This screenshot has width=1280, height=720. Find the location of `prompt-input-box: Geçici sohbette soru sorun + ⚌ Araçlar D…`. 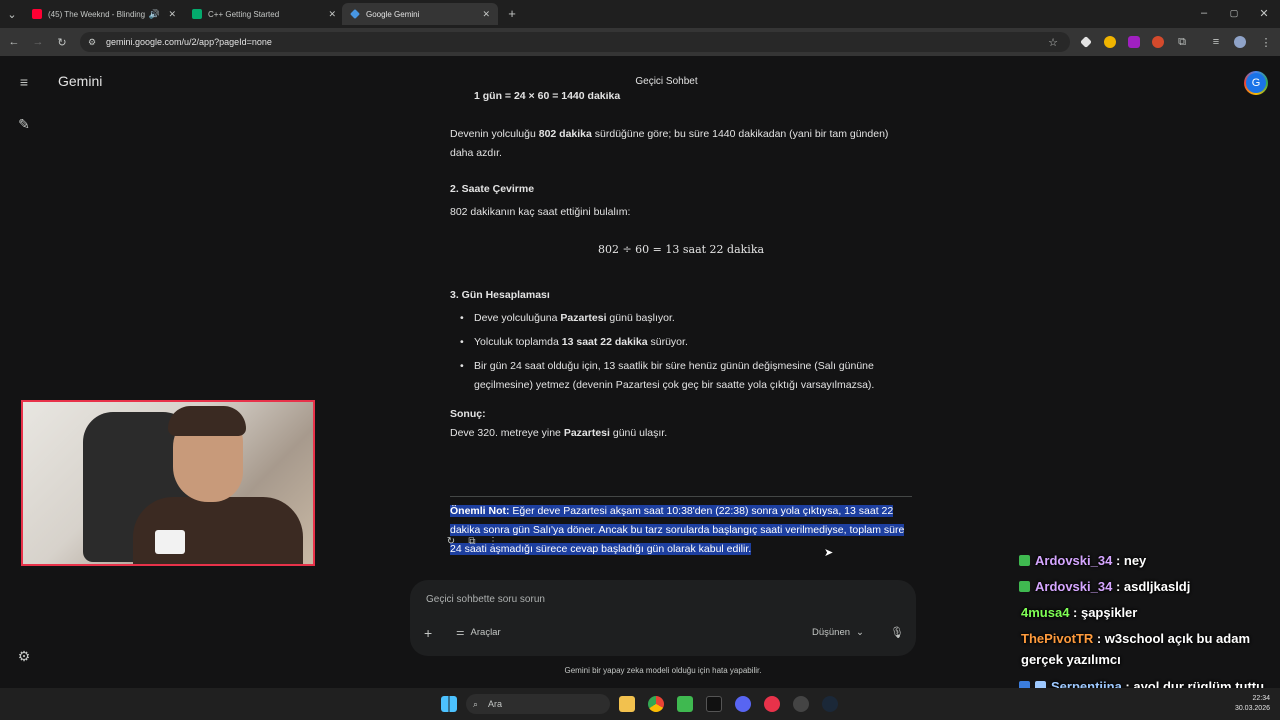

prompt-input-box: Geçici sohbette soru sorun + ⚌ Araçlar D… is located at coordinates (663, 618).